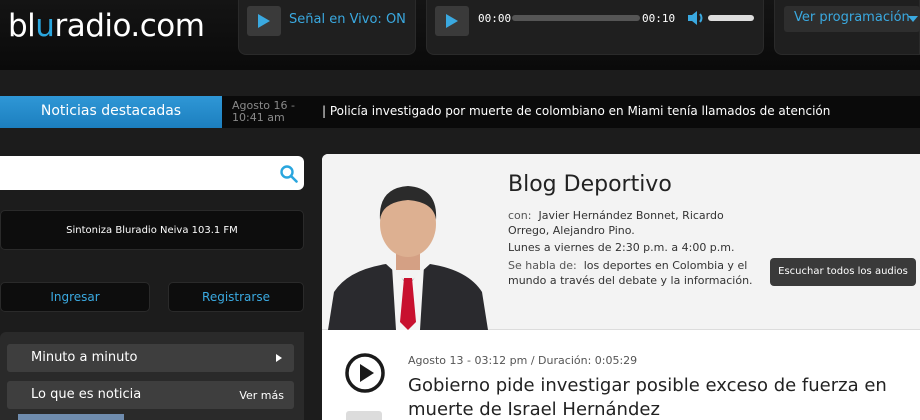 This screenshot has height=420, width=920. Describe the element at coordinates (542, 265) in the screenshot. I see `topic-label: Se habla de:` at that location.